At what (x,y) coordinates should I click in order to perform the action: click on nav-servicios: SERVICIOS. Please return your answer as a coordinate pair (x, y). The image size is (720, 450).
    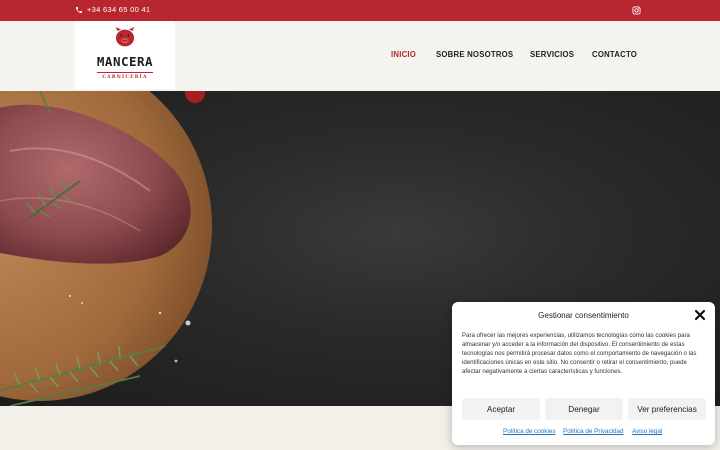
    Looking at the image, I should click on (552, 54).